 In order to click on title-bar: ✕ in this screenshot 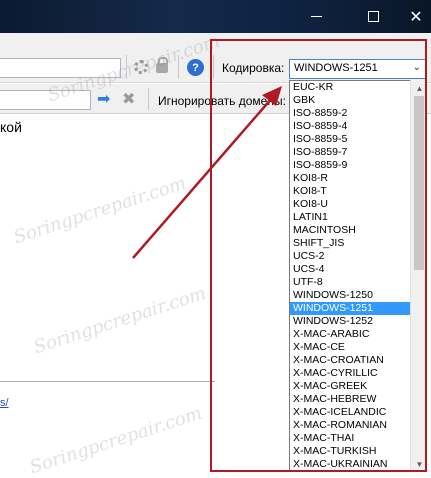, I will do `click(215, 16)`.